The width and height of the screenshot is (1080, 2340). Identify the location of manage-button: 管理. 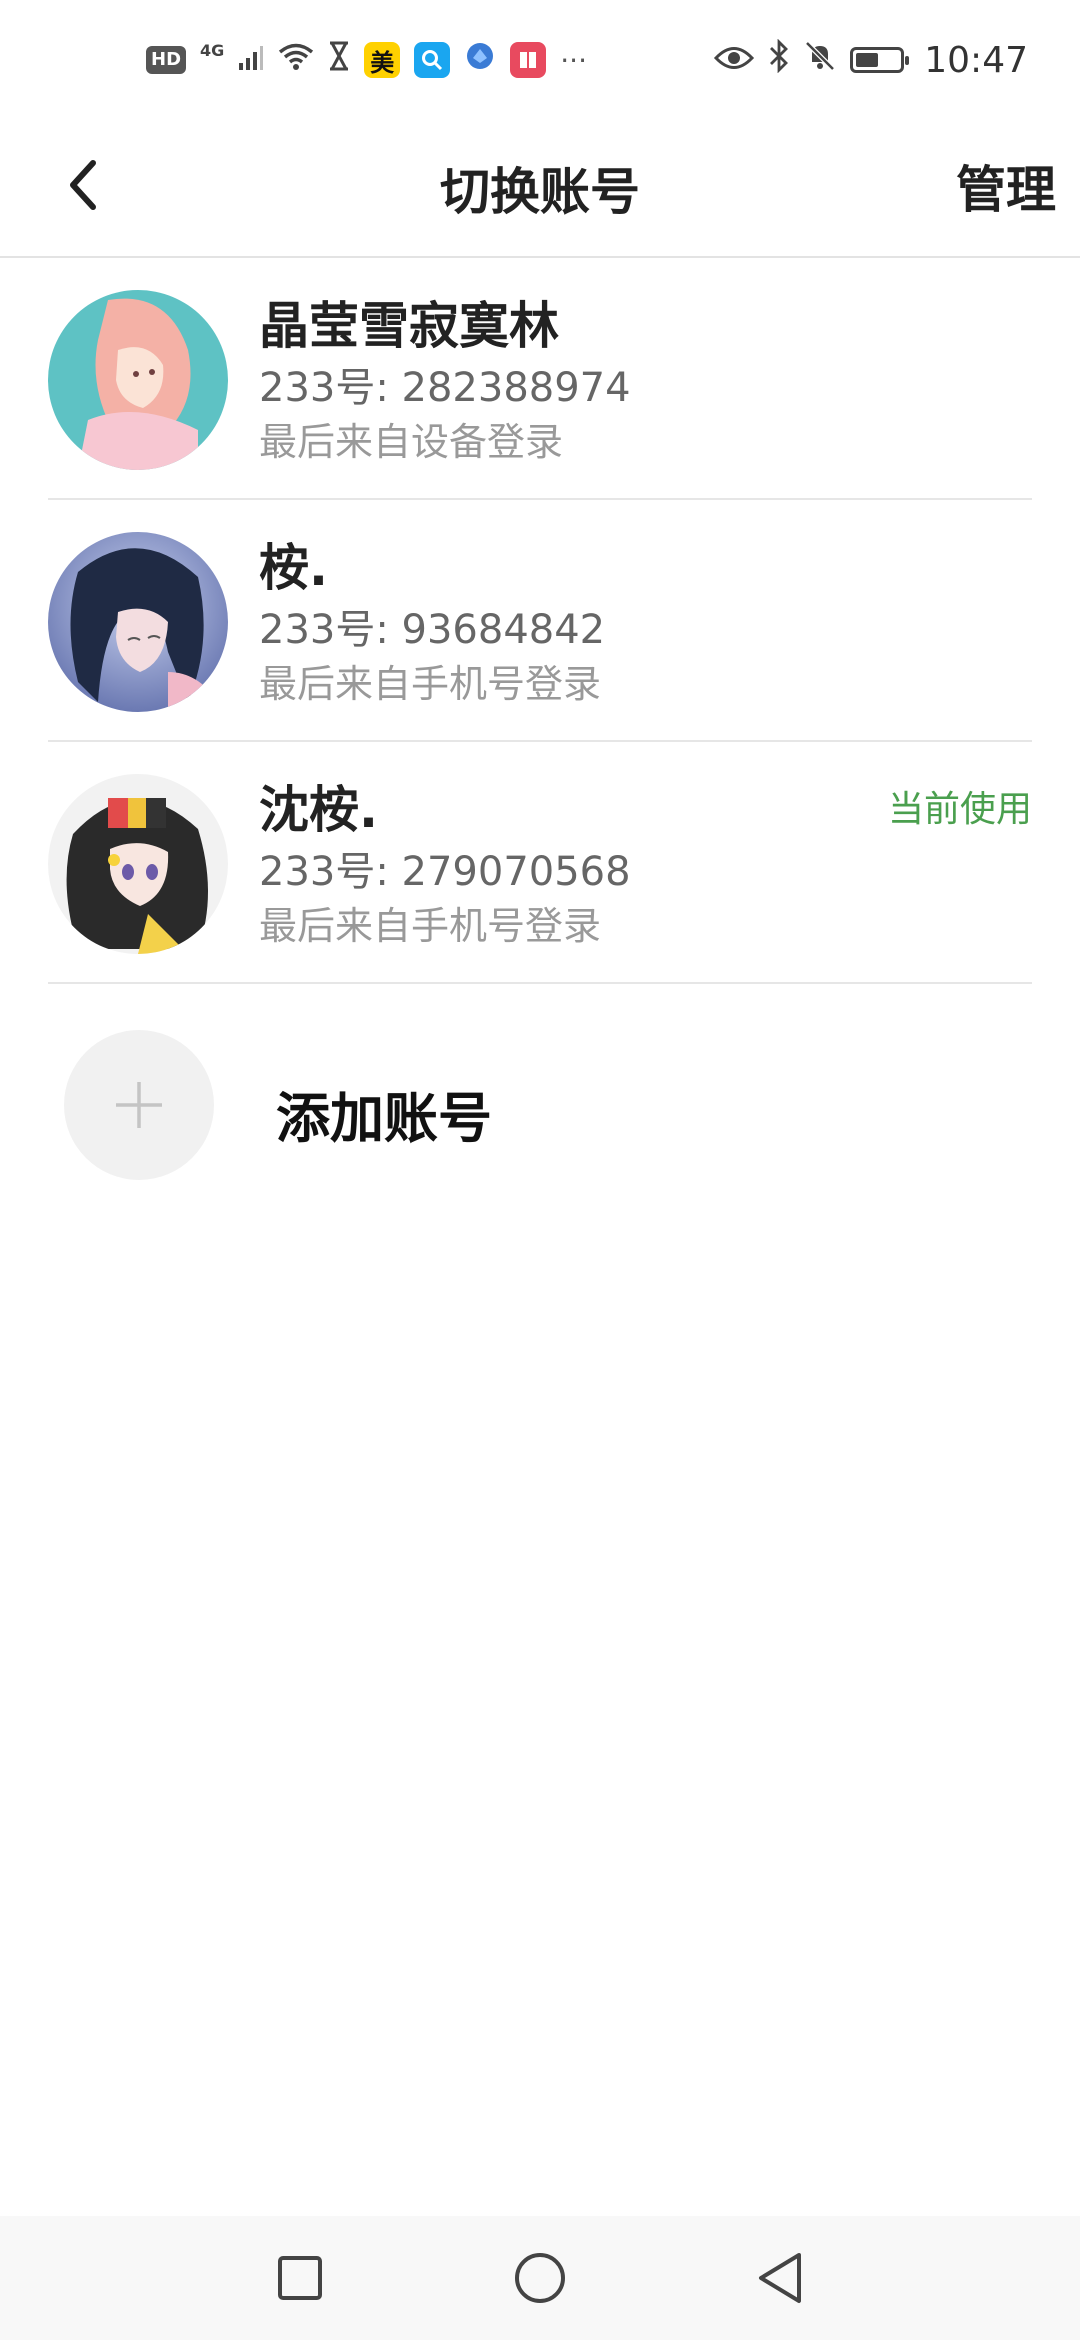
(1006, 186).